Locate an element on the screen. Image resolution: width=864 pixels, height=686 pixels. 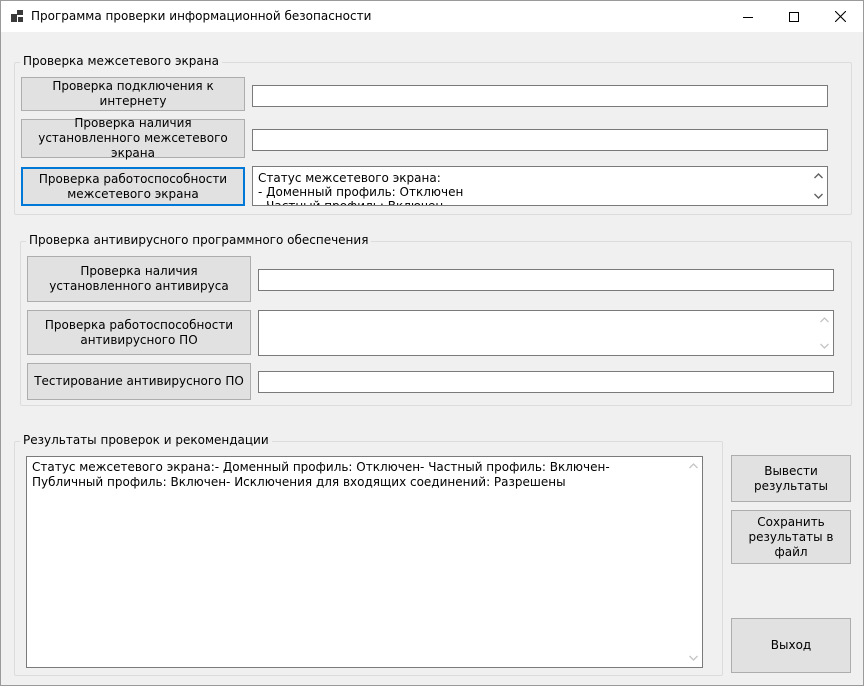
firewall-installed-result-field is located at coordinates (540, 140).